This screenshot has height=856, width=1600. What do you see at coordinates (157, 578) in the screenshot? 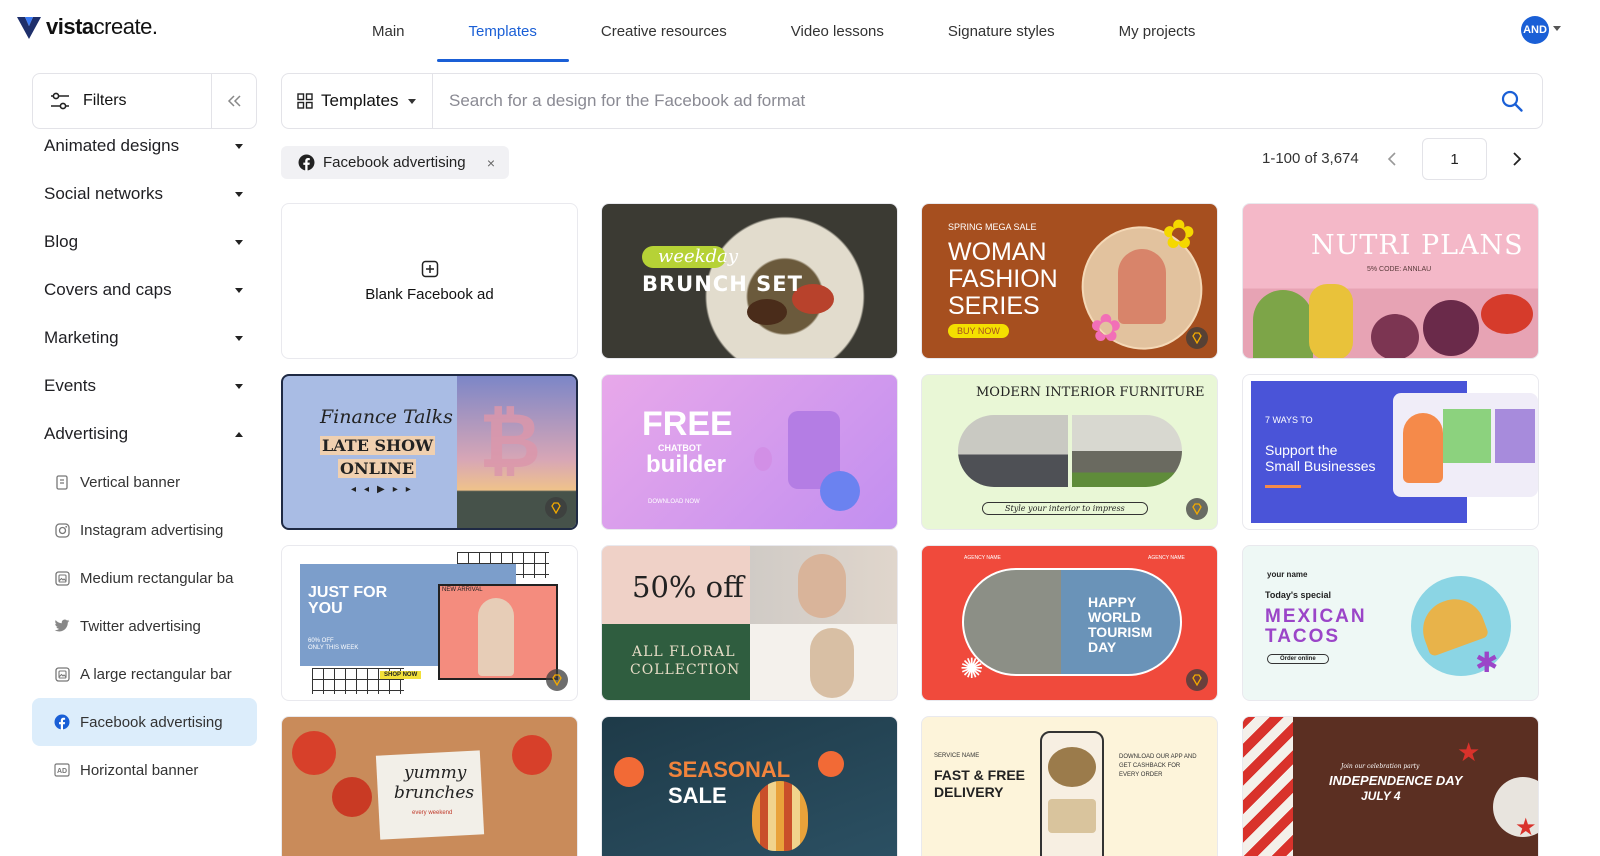
I see `sidebar-item-label: Medium rectangular ba` at bounding box center [157, 578].